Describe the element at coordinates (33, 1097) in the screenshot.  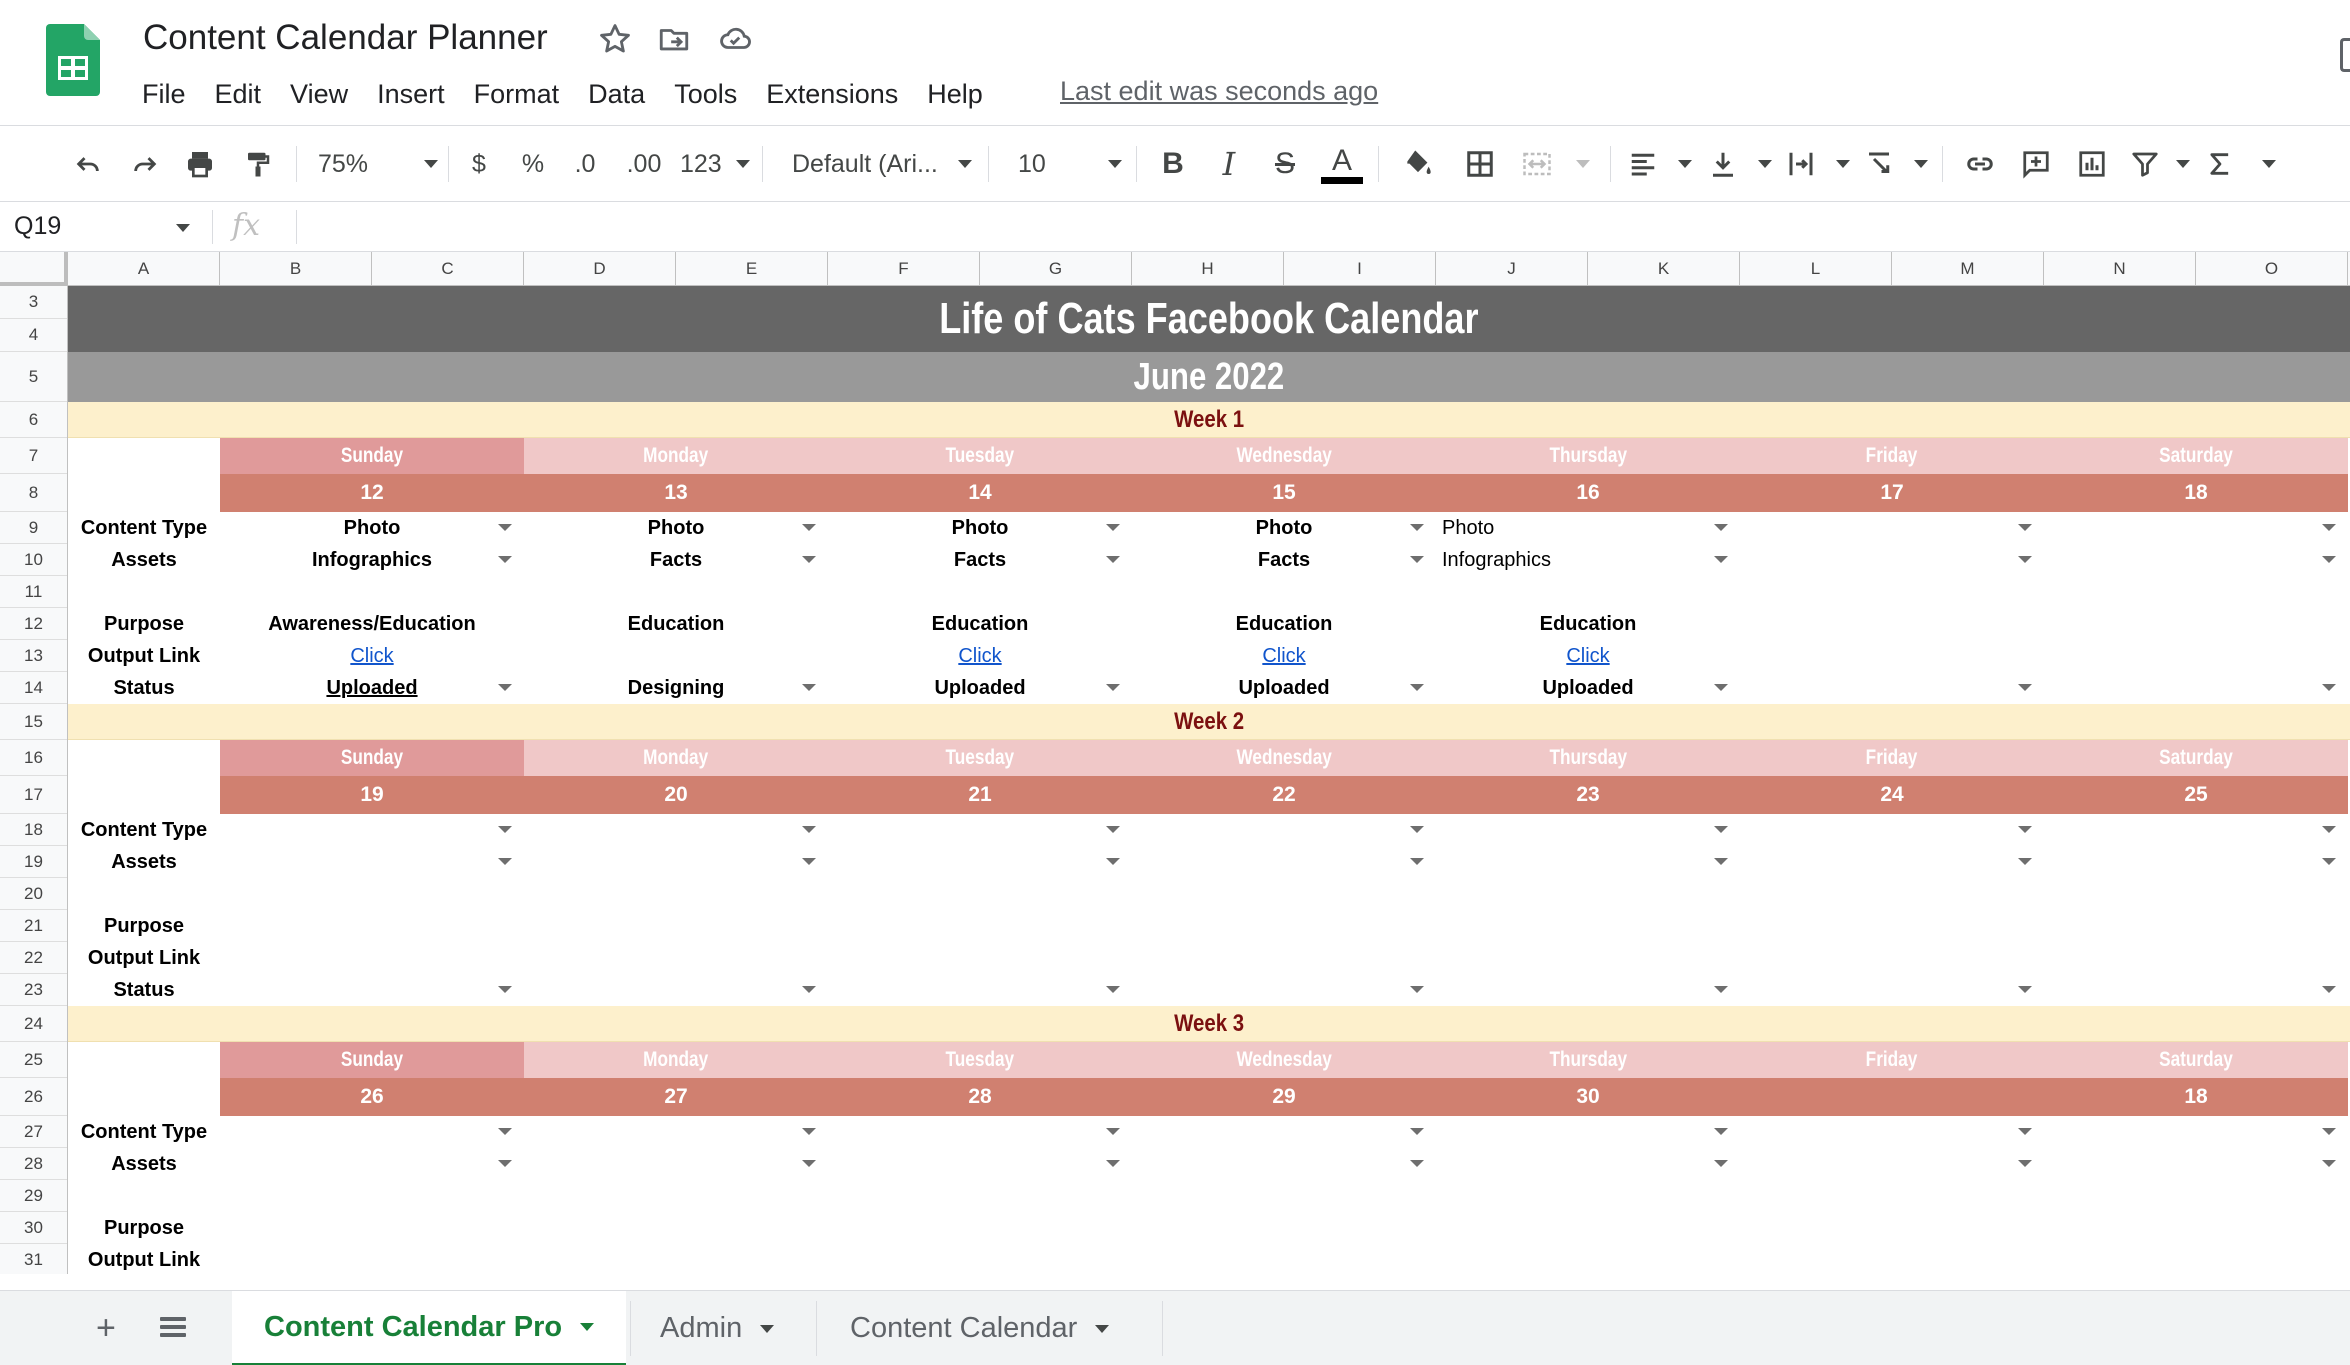
I see `row-header: 26` at that location.